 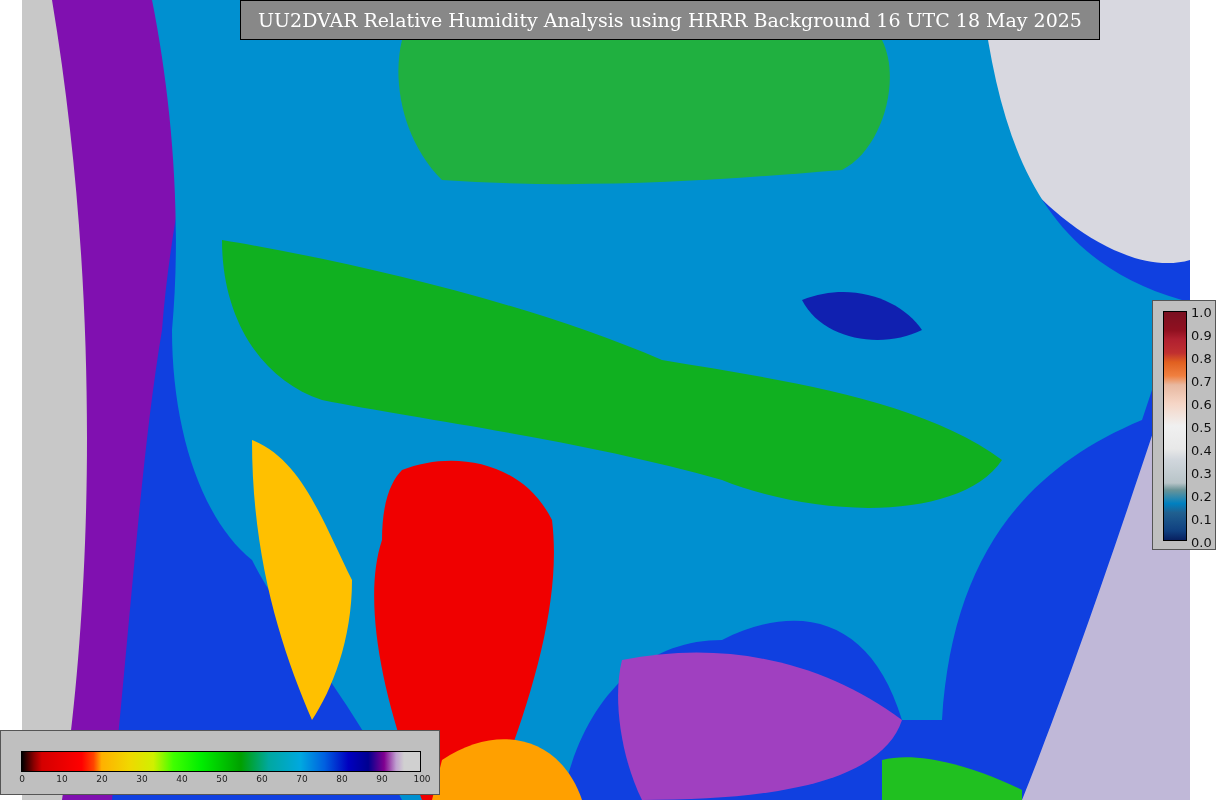 What do you see at coordinates (22, 779) in the screenshot?
I see `tick-label: 0` at bounding box center [22, 779].